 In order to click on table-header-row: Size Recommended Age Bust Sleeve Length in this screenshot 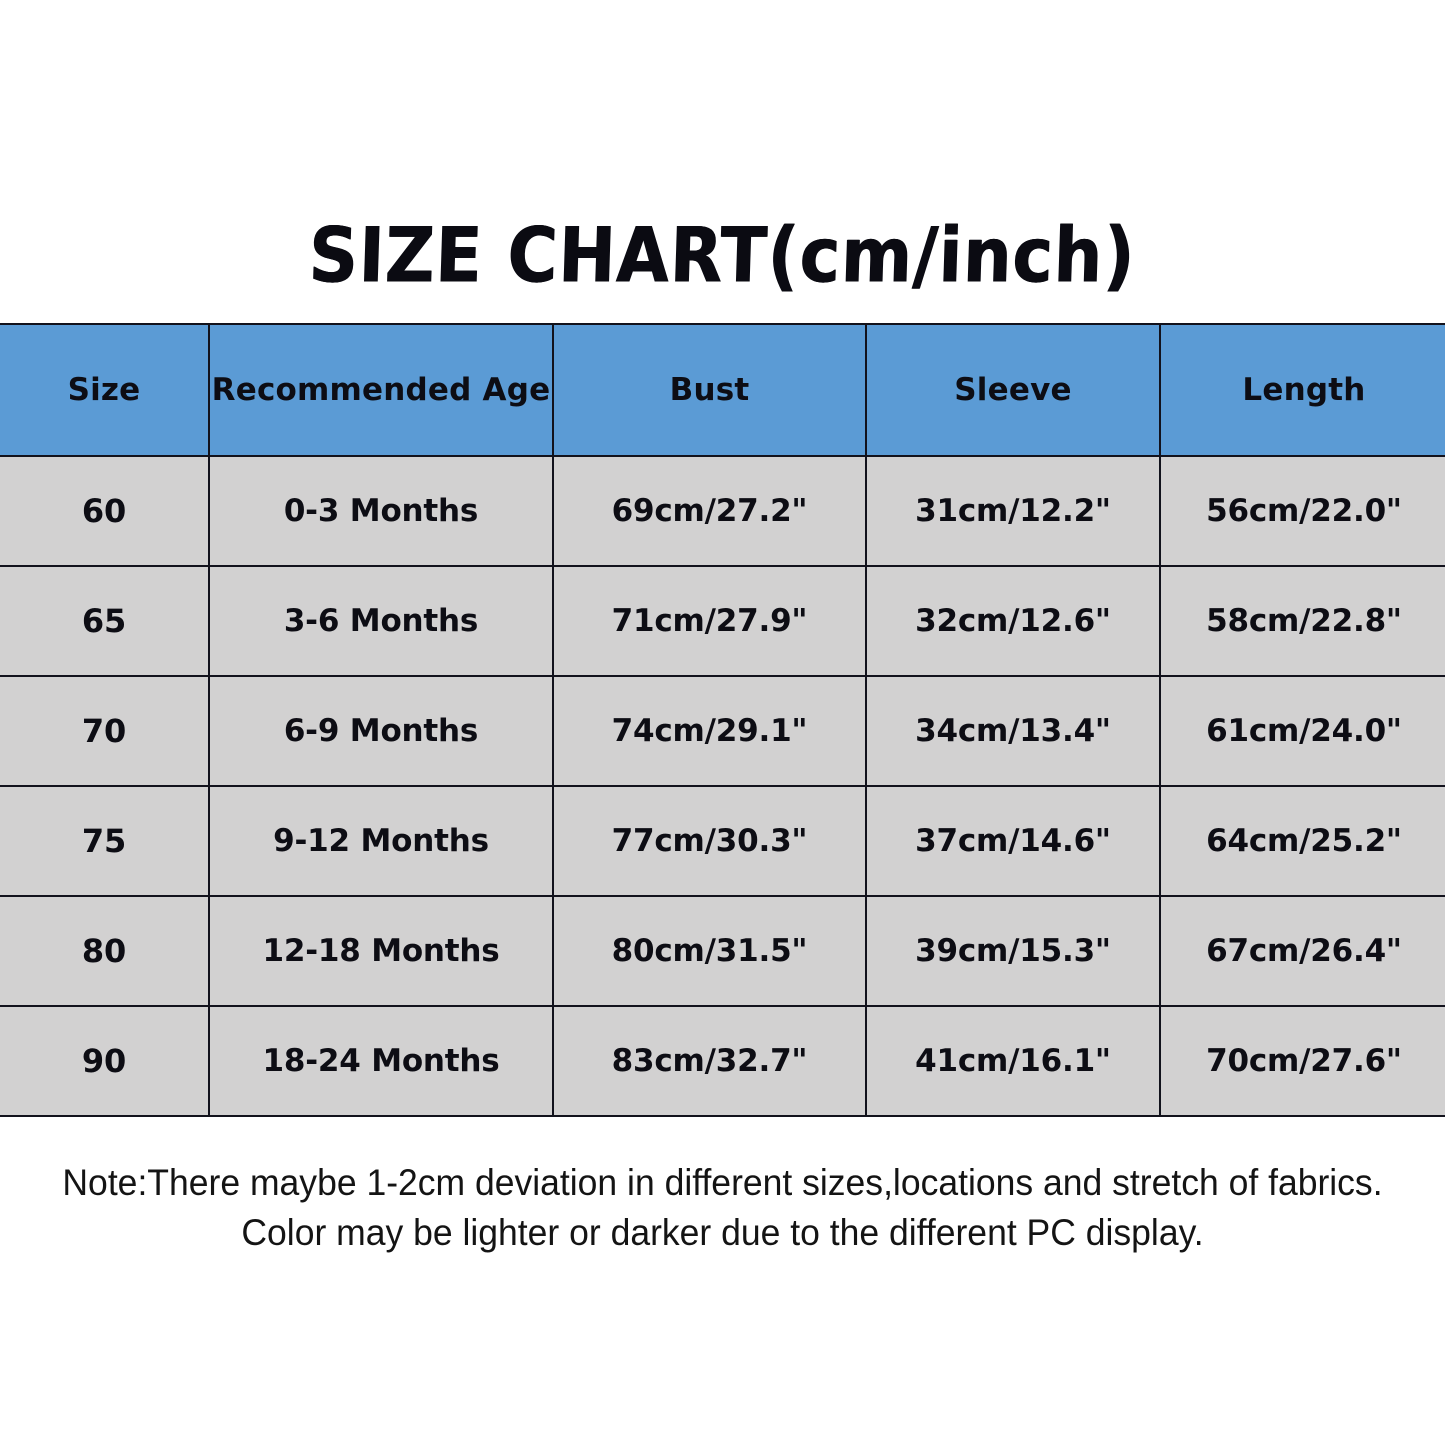, I will do `click(722, 390)`.